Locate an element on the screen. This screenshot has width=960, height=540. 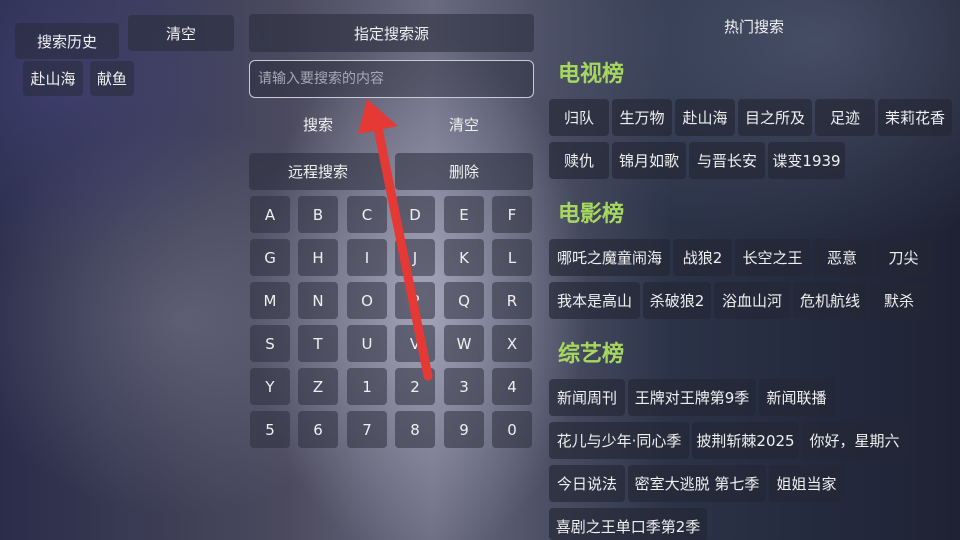
key: V is located at coordinates (415, 343).